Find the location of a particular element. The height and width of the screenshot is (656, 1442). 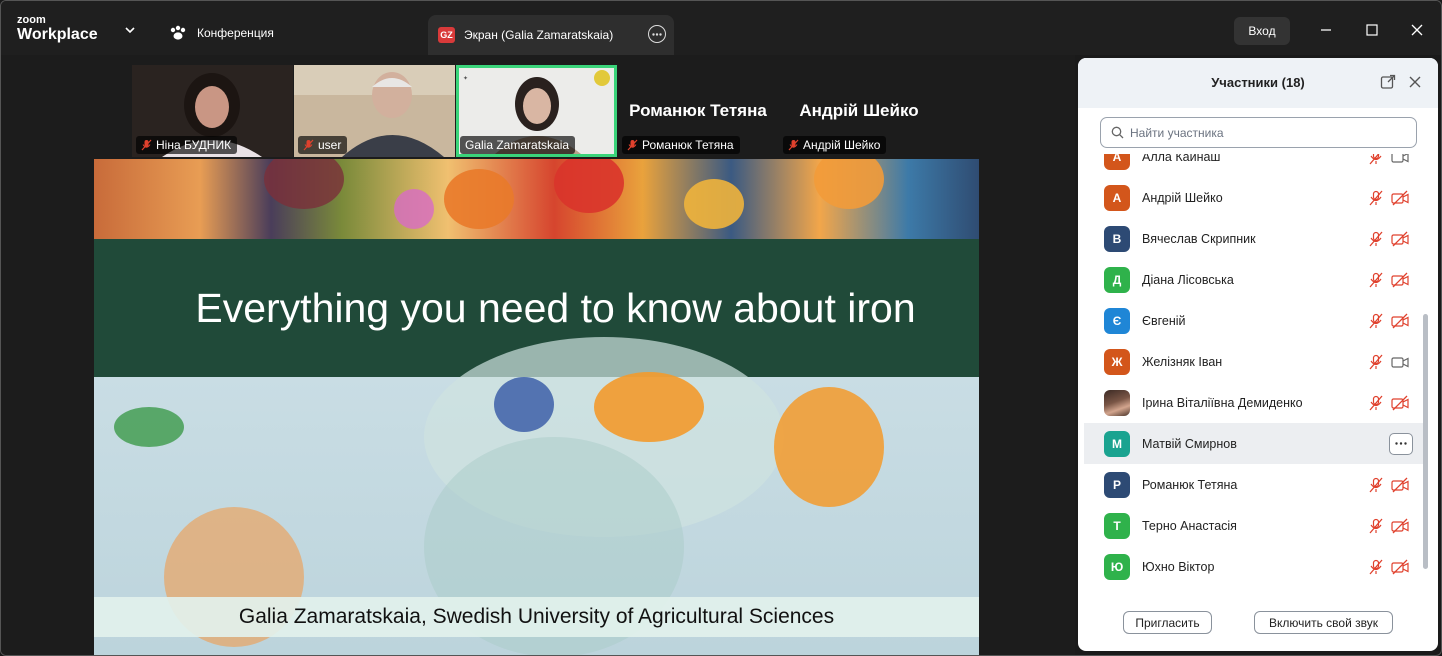

paw-icon is located at coordinates (178, 32).